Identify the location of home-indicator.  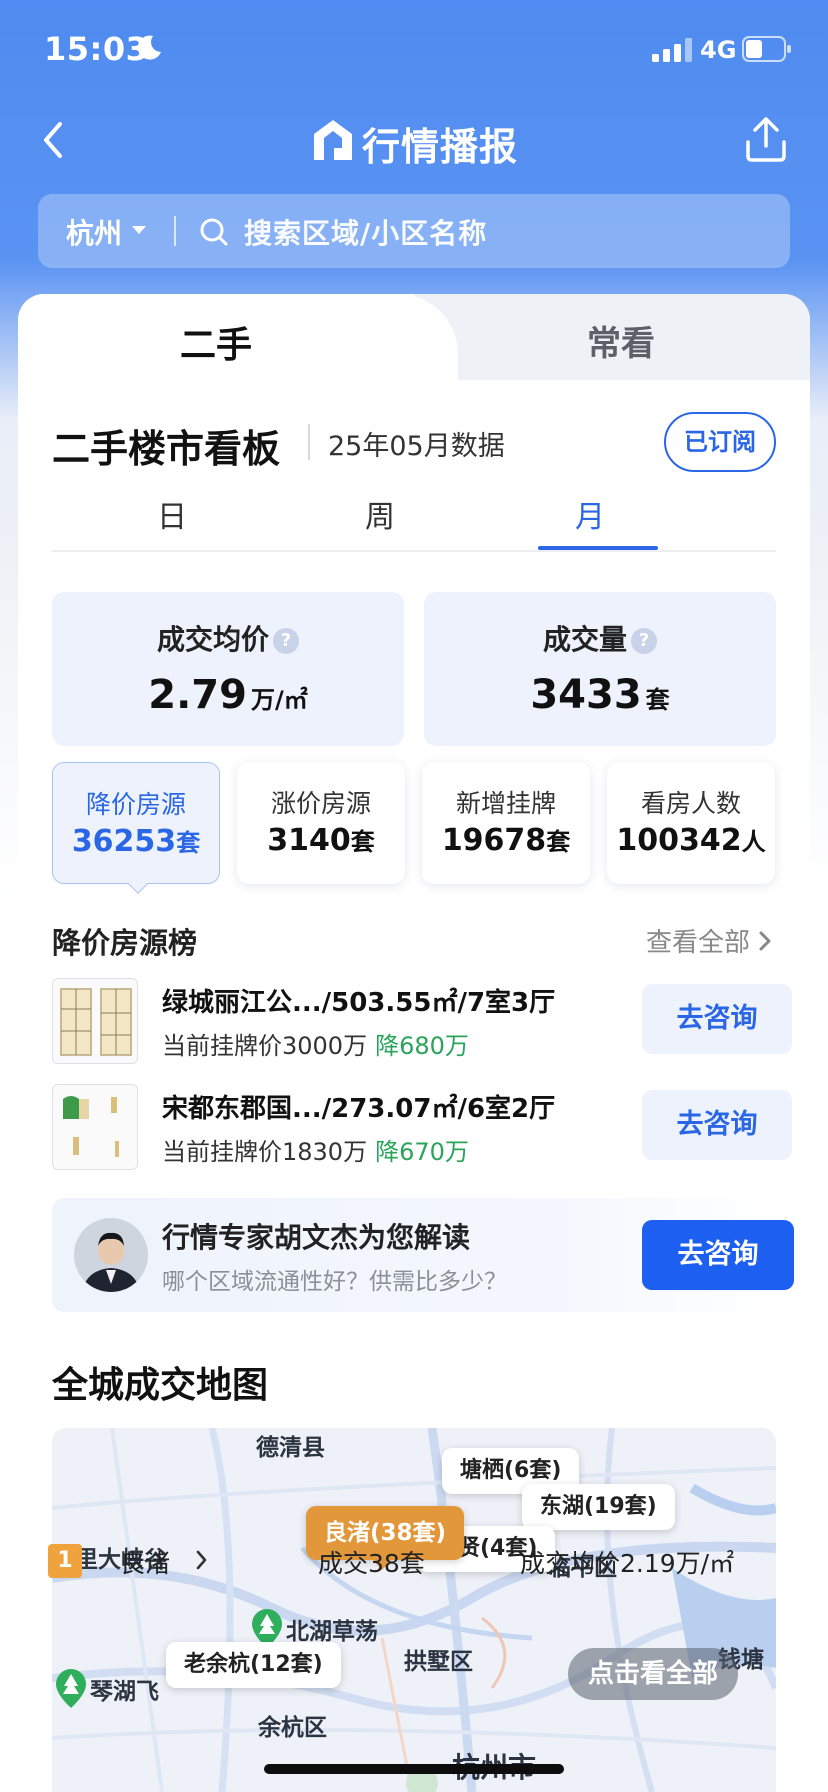
(414, 1769).